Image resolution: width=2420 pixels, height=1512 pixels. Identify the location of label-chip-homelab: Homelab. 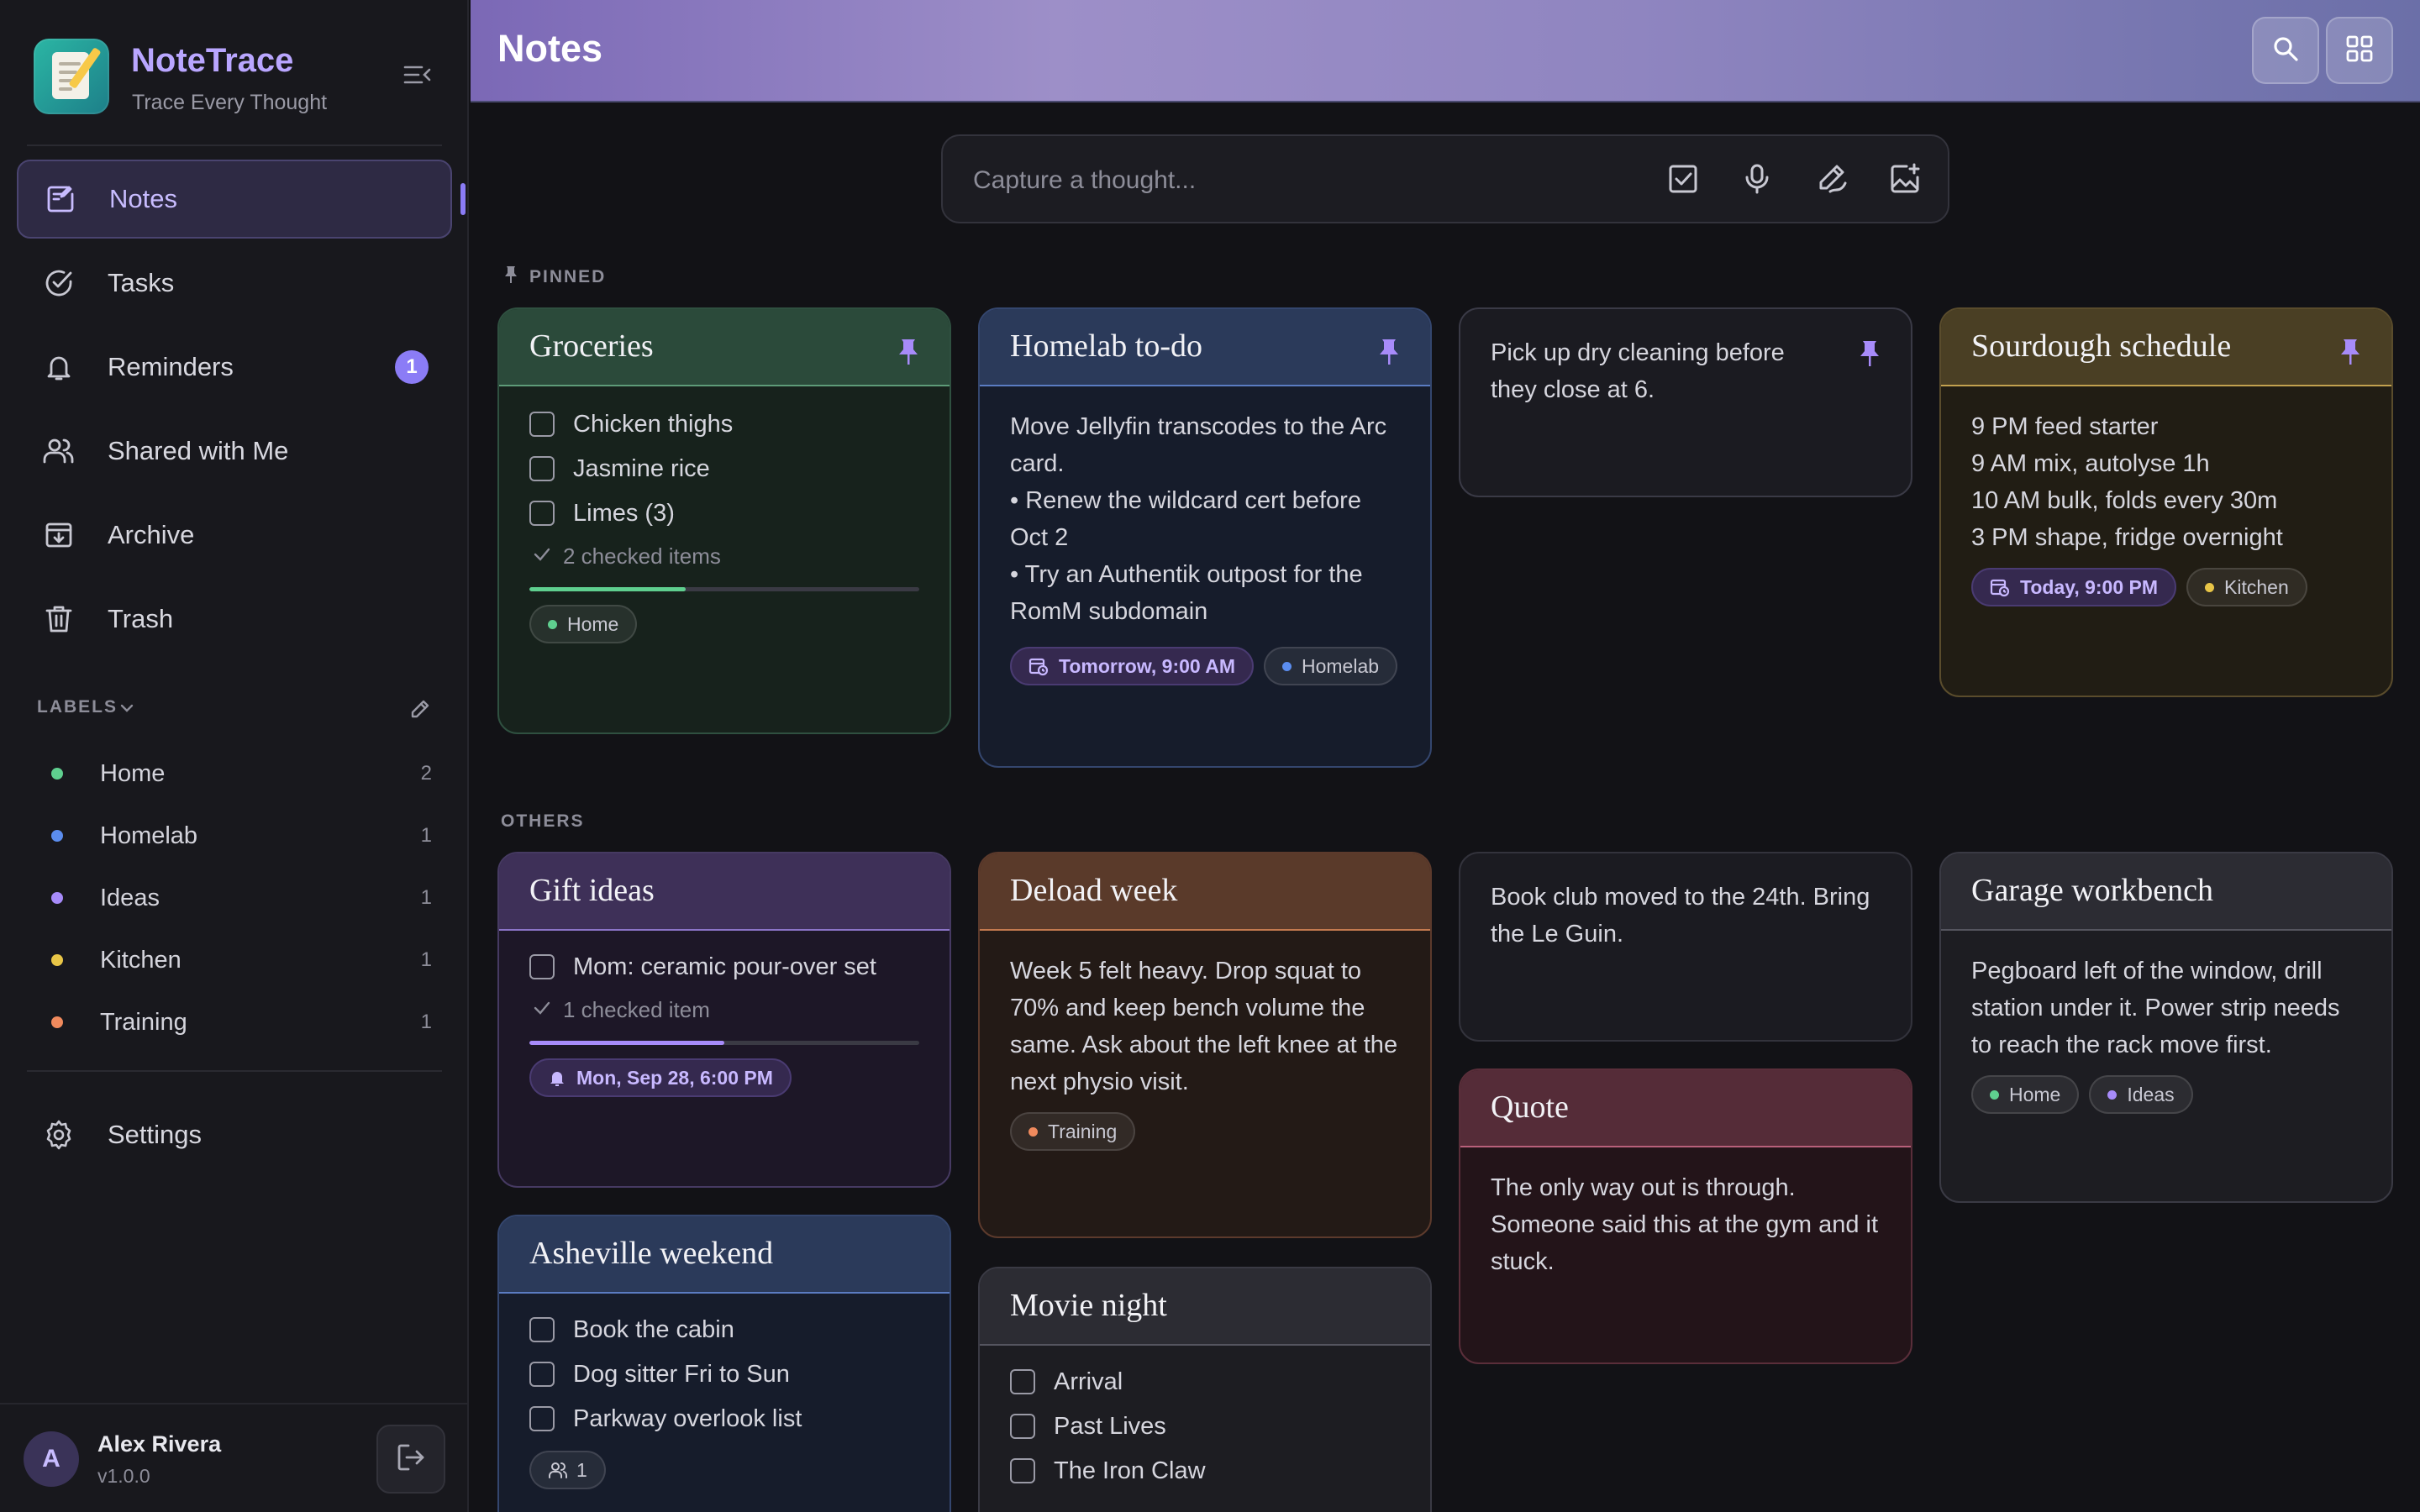
(1331, 666).